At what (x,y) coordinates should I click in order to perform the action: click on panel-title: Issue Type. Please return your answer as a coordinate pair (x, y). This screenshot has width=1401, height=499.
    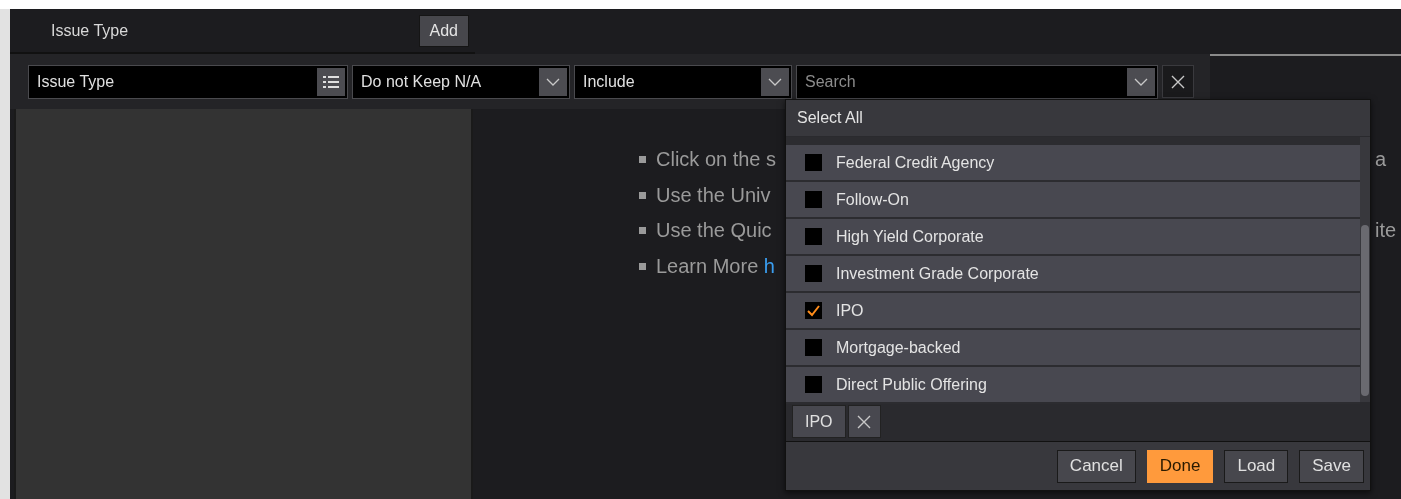
    Looking at the image, I should click on (90, 30).